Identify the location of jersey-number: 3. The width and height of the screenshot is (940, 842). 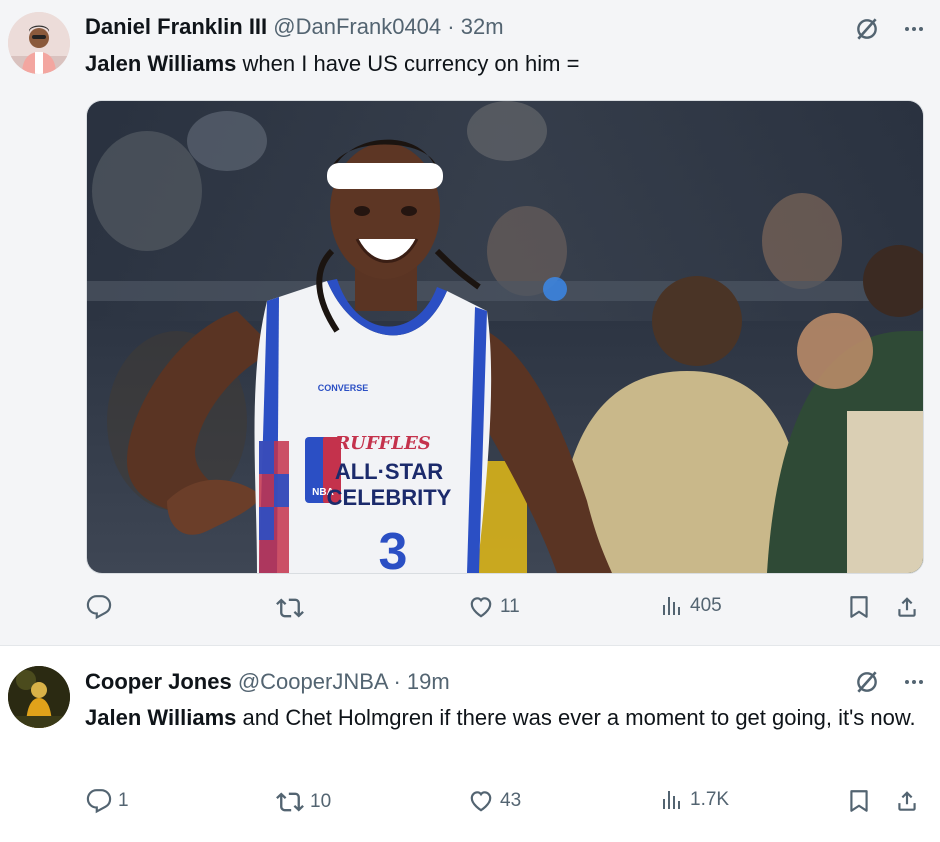
(393, 548).